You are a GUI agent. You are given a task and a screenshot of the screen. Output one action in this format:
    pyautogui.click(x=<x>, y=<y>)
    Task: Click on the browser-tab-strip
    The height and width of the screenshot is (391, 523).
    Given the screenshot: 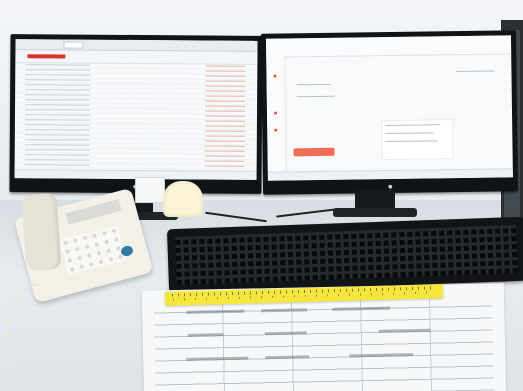 What is the action you would take?
    pyautogui.click(x=136, y=45)
    